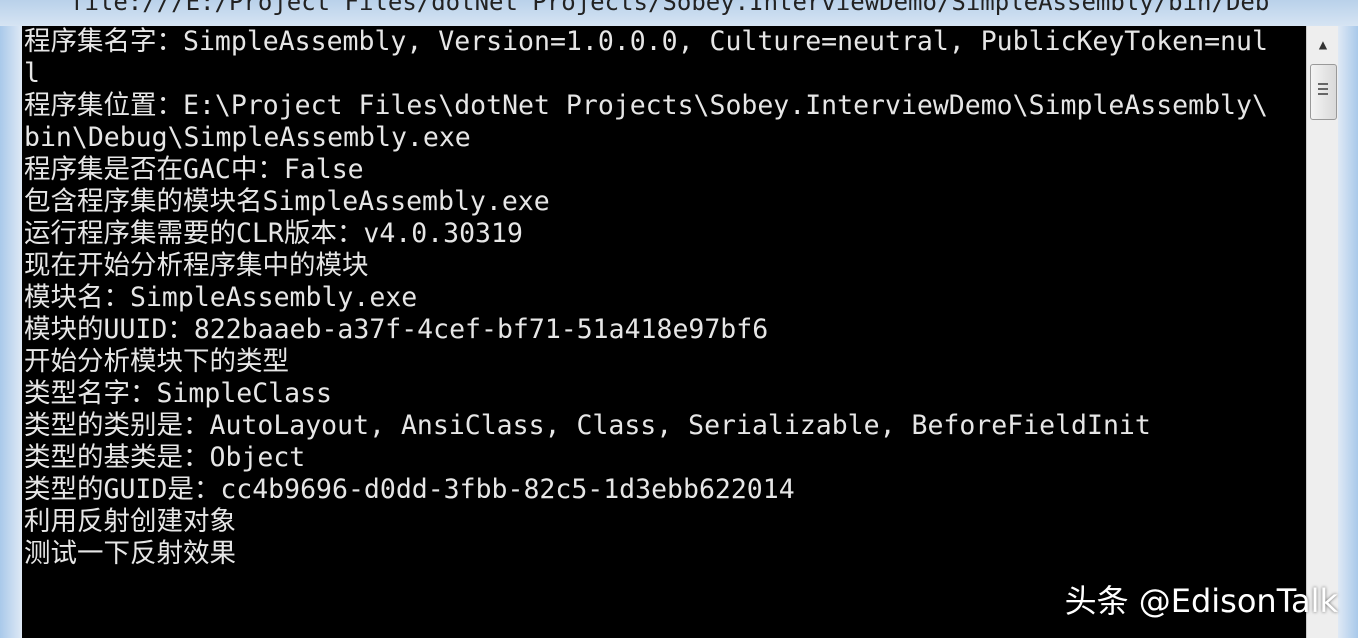 The height and width of the screenshot is (638, 1358). I want to click on console-line: 模块名：SimpleAssembly.exe, so click(221, 297).